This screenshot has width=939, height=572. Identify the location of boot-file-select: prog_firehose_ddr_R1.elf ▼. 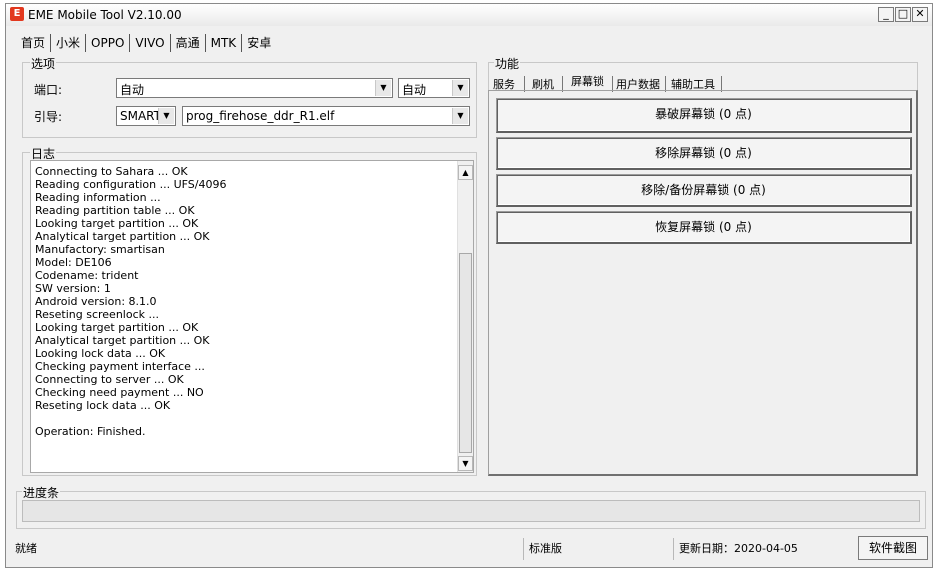
(326, 116).